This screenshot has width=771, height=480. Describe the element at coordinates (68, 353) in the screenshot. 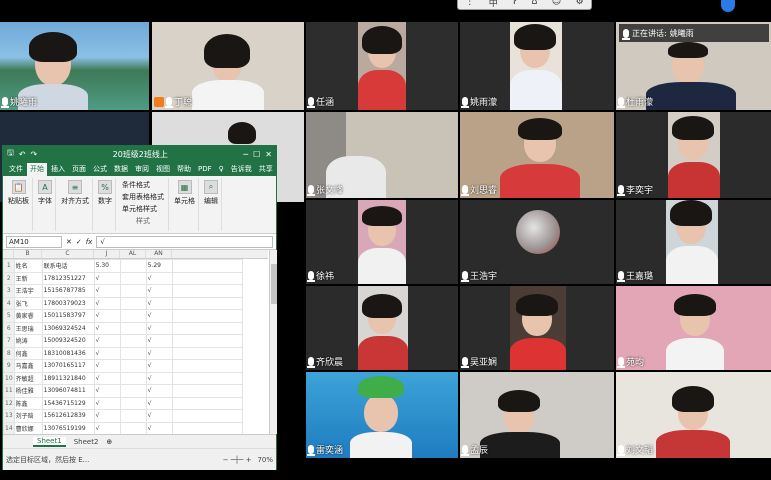

I see `cell: 18310081436` at that location.